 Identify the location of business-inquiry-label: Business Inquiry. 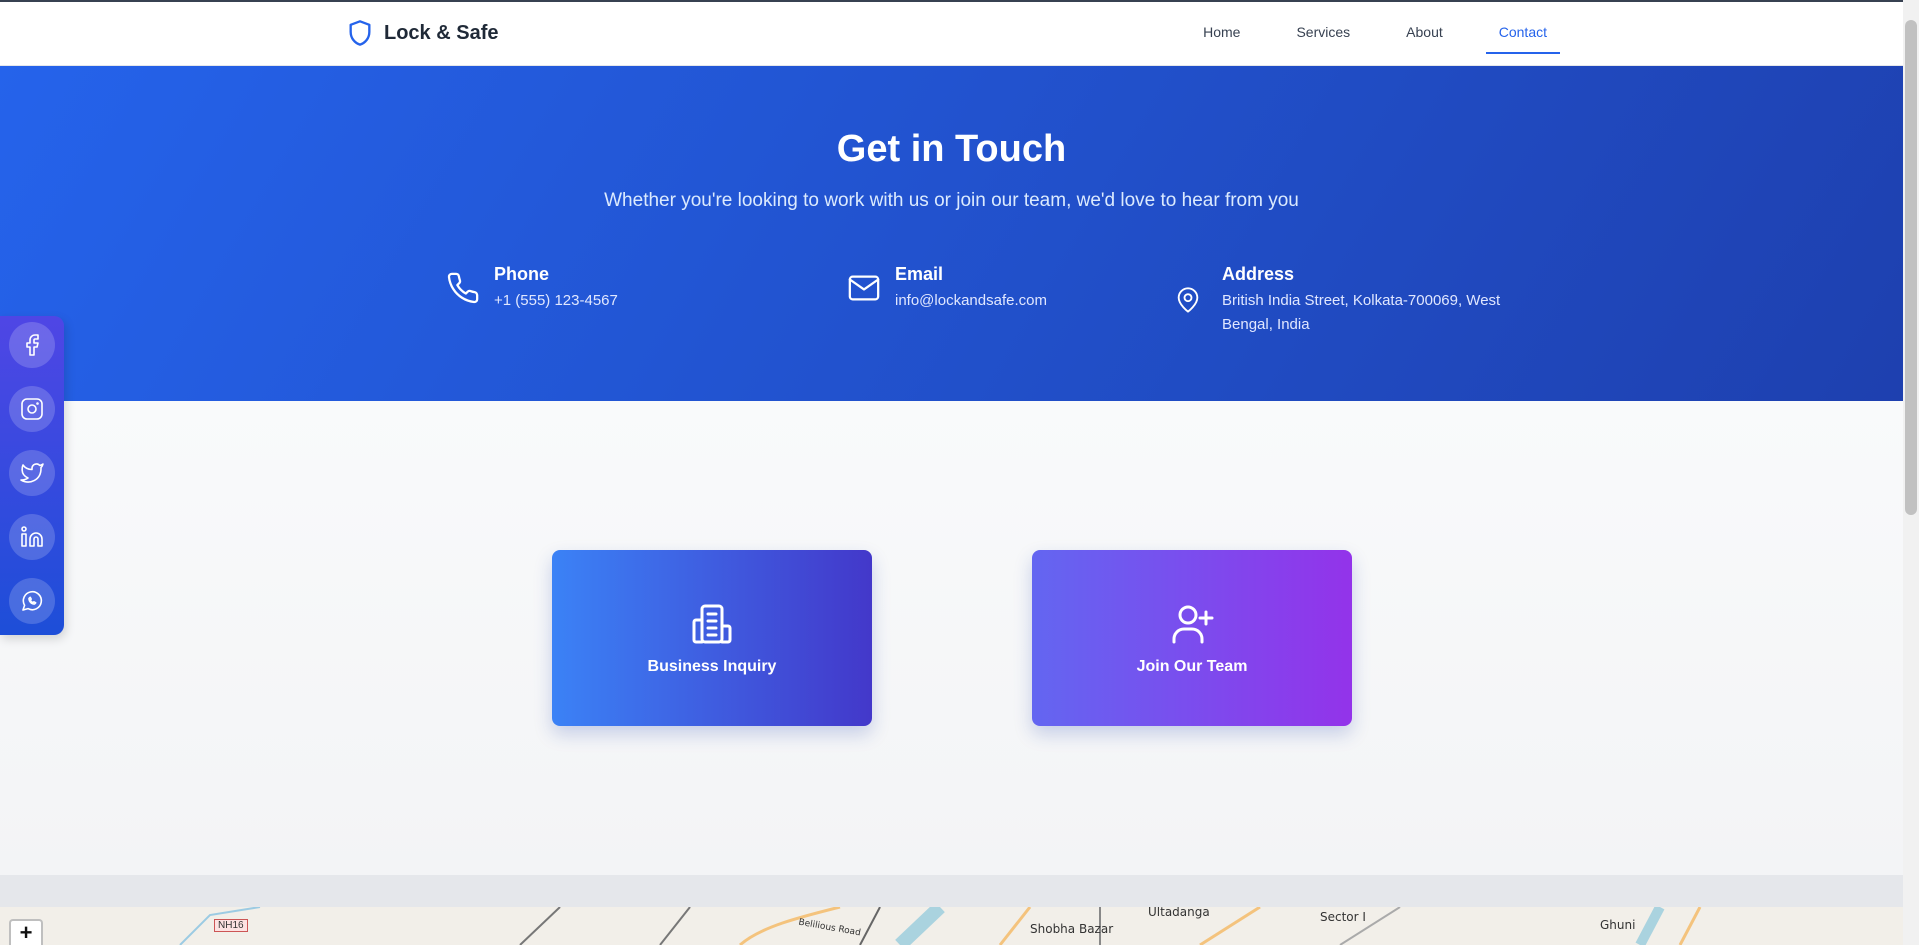
(712, 666).